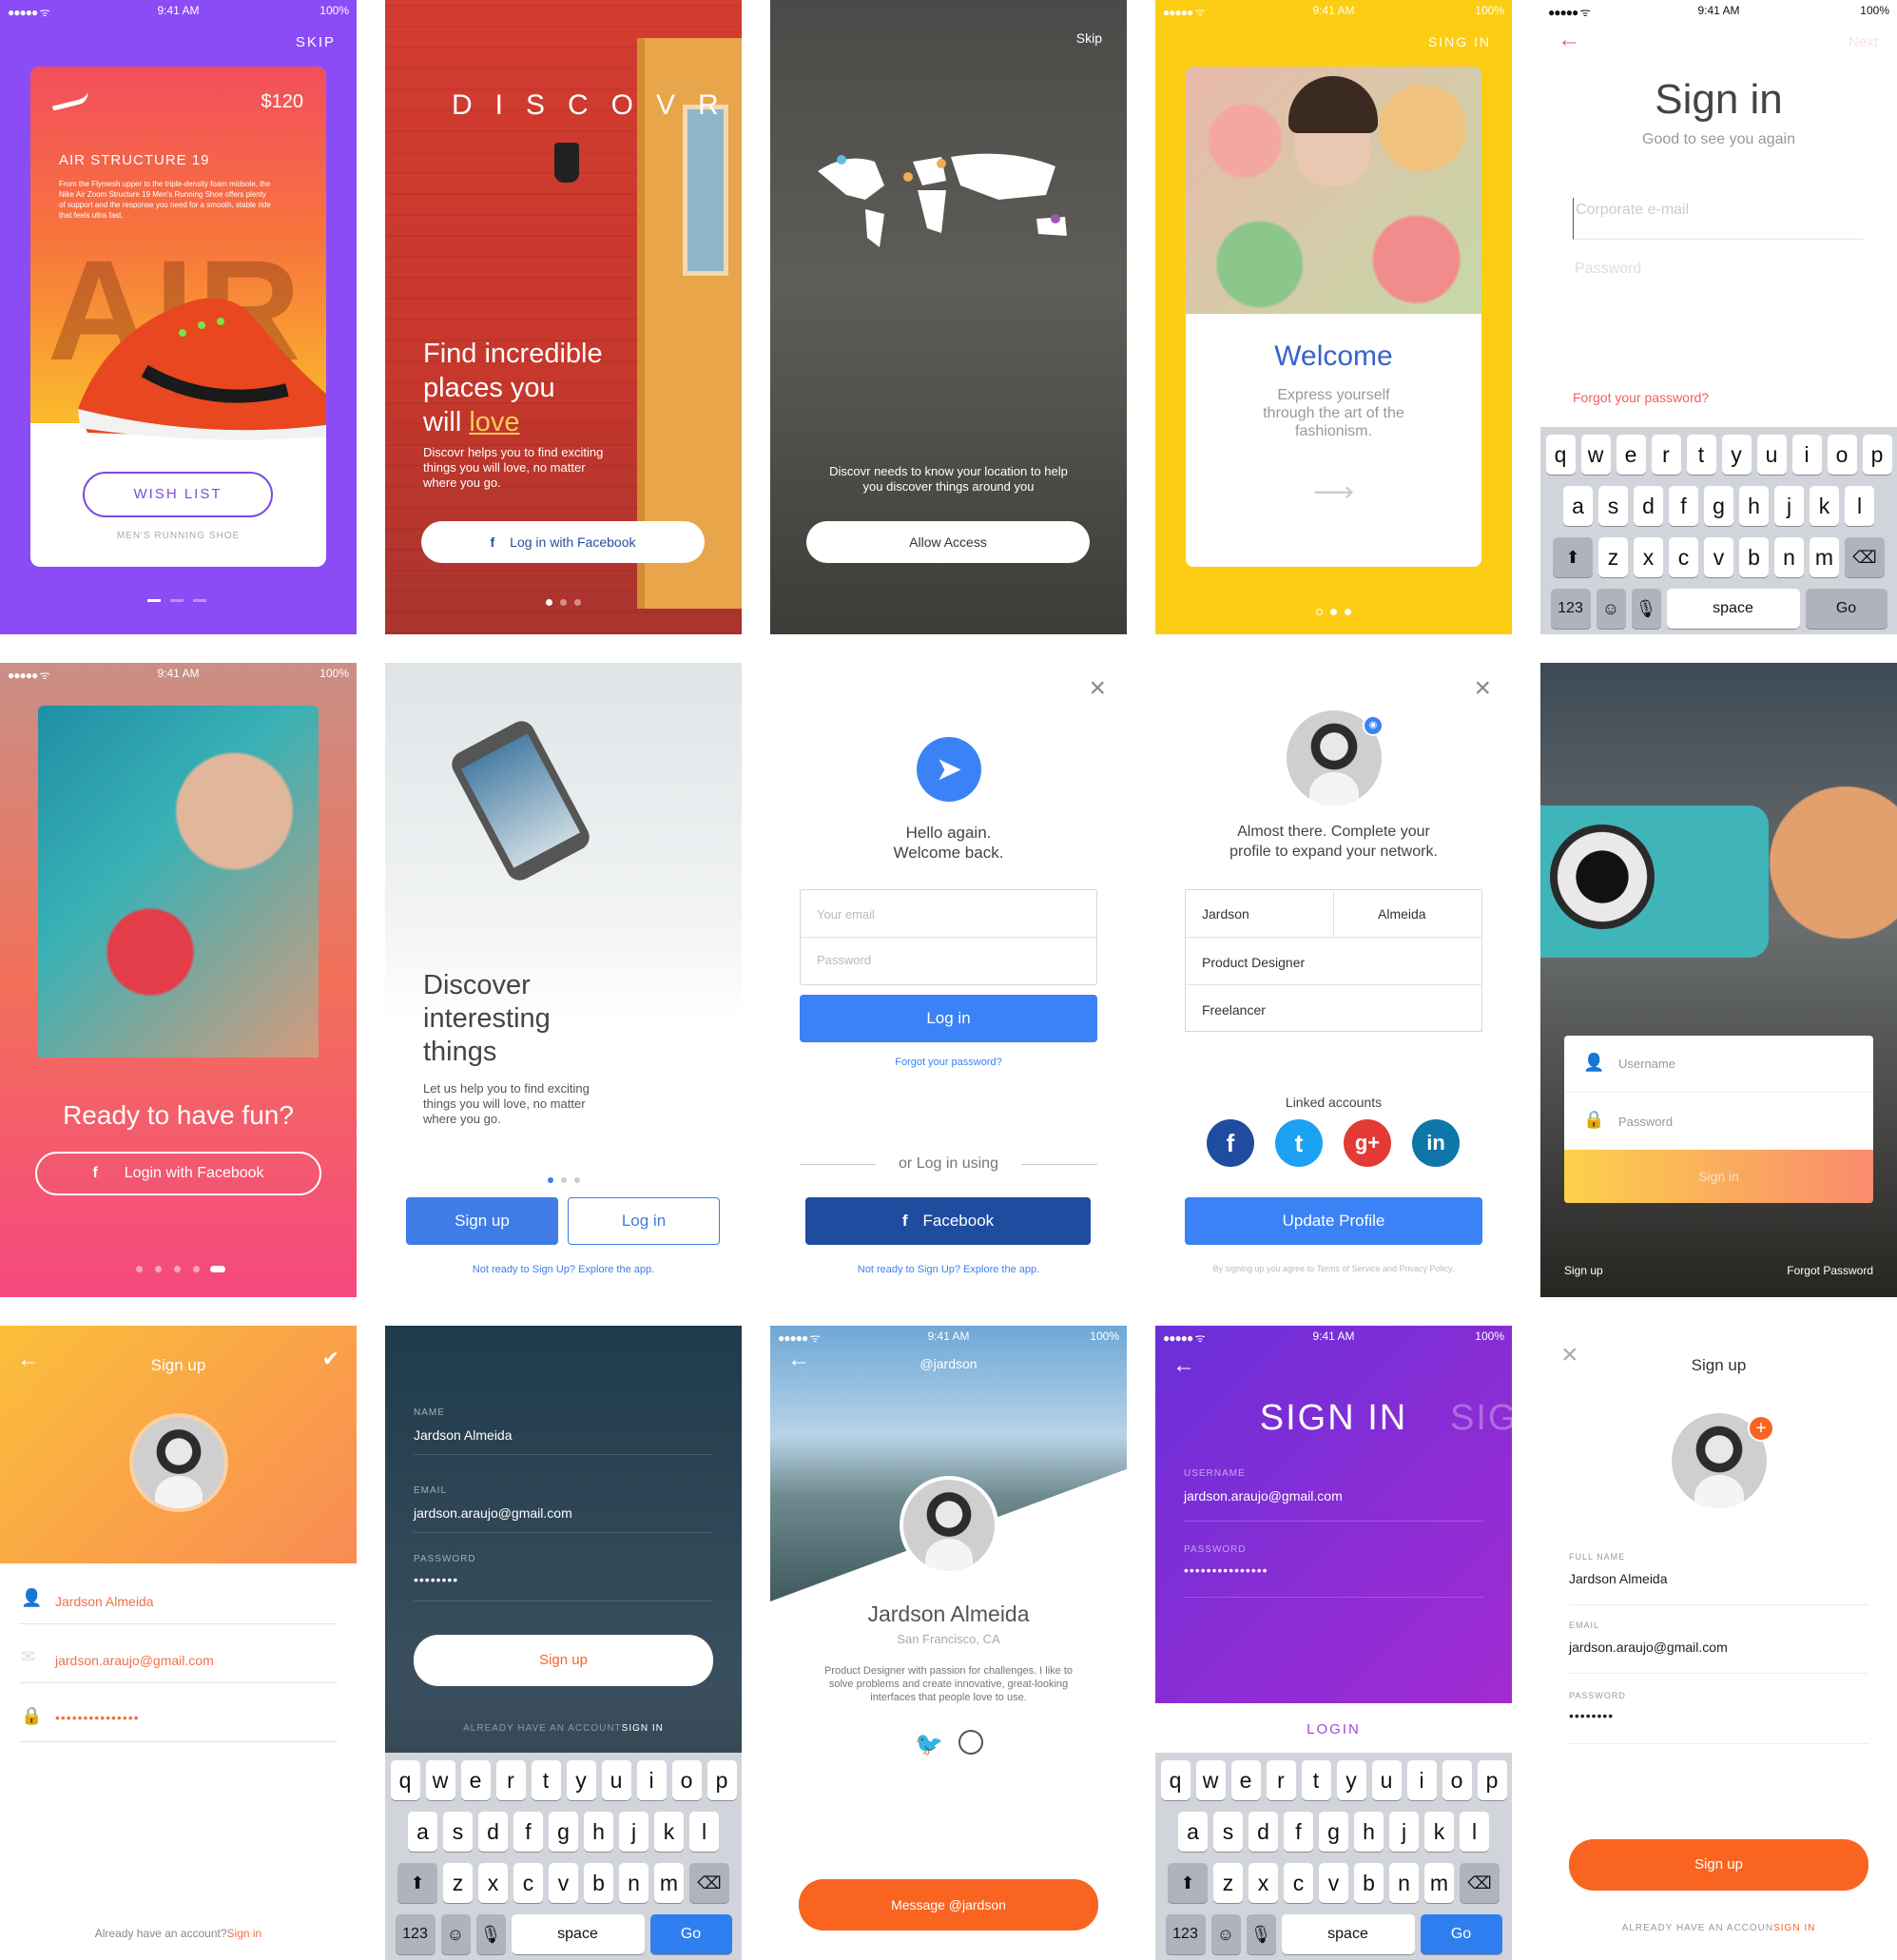  Describe the element at coordinates (1373, 725) in the screenshot. I see `camera-icon: ◉` at that location.